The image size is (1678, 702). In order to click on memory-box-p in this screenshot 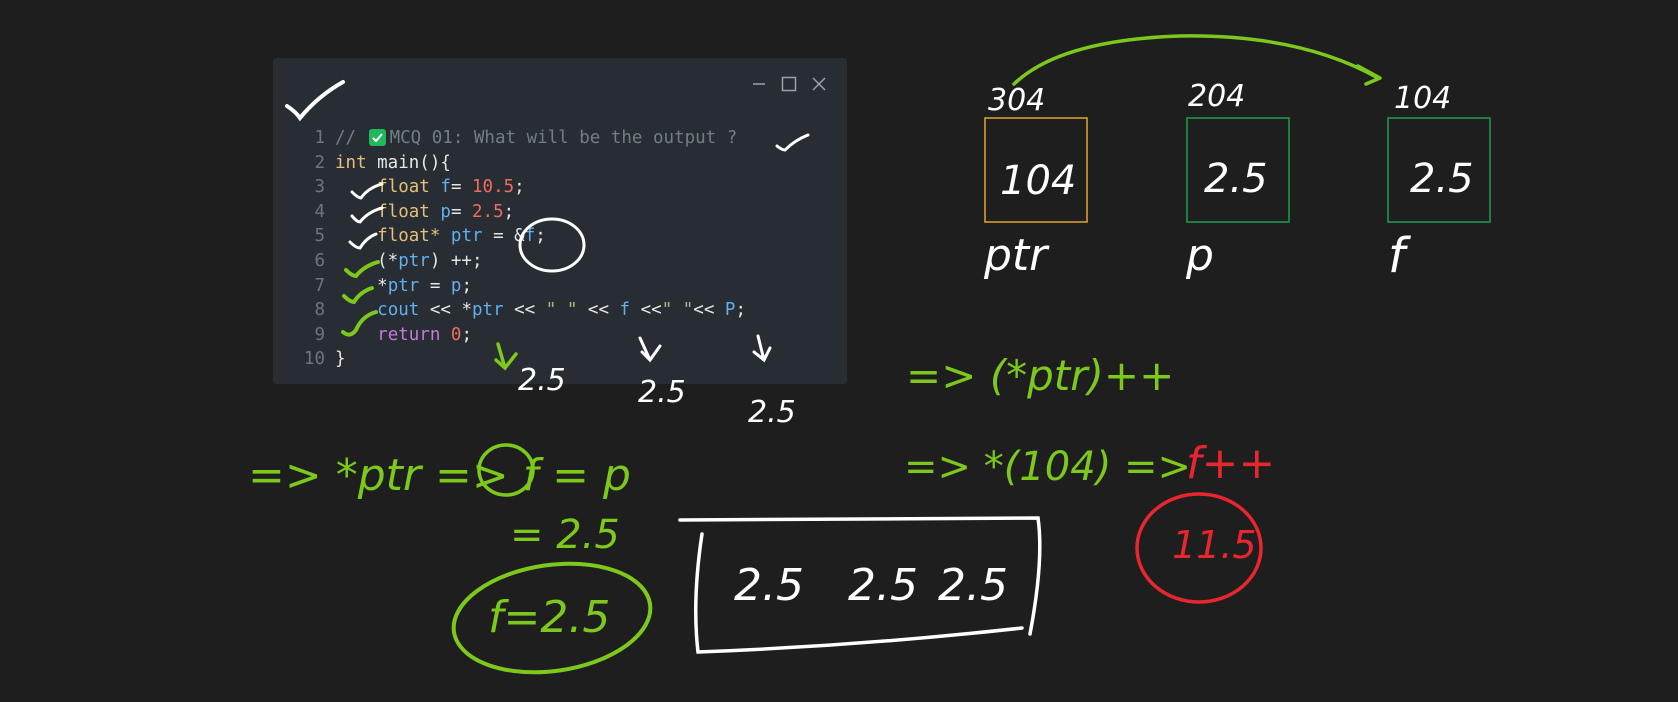, I will do `click(1238, 170)`.